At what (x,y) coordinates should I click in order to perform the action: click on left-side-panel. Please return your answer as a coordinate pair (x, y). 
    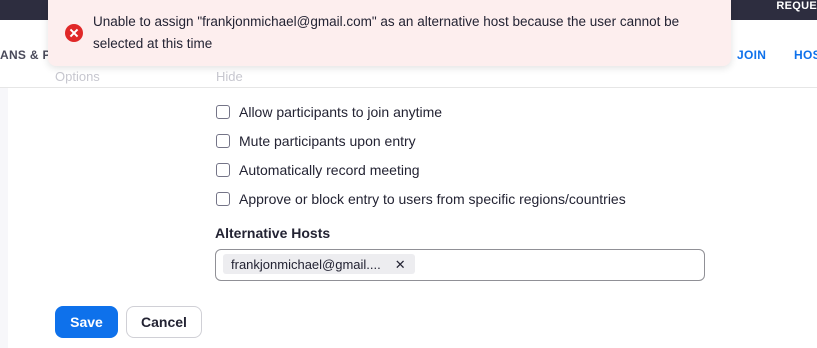
    Looking at the image, I should click on (4, 218).